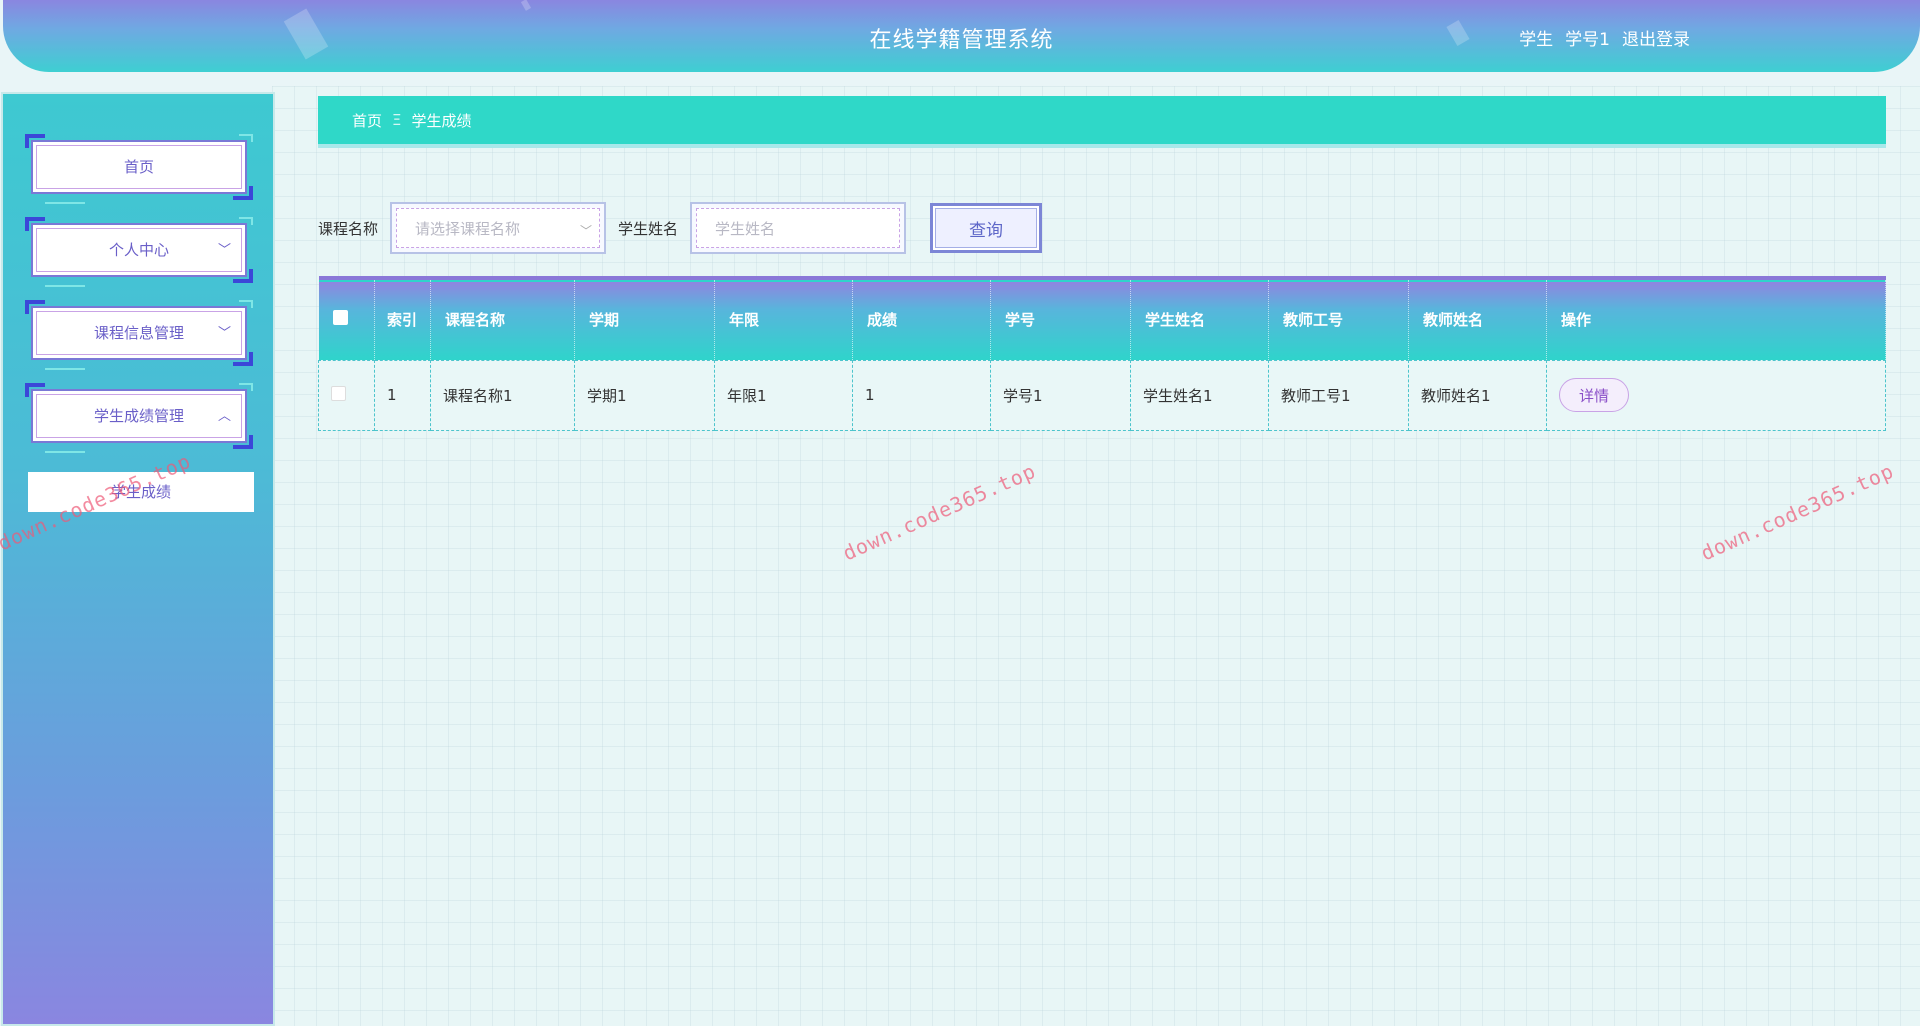 This screenshot has height=1026, width=1920. What do you see at coordinates (1477, 395) in the screenshot?
I see `cell-teacher-name: 教师姓名1` at bounding box center [1477, 395].